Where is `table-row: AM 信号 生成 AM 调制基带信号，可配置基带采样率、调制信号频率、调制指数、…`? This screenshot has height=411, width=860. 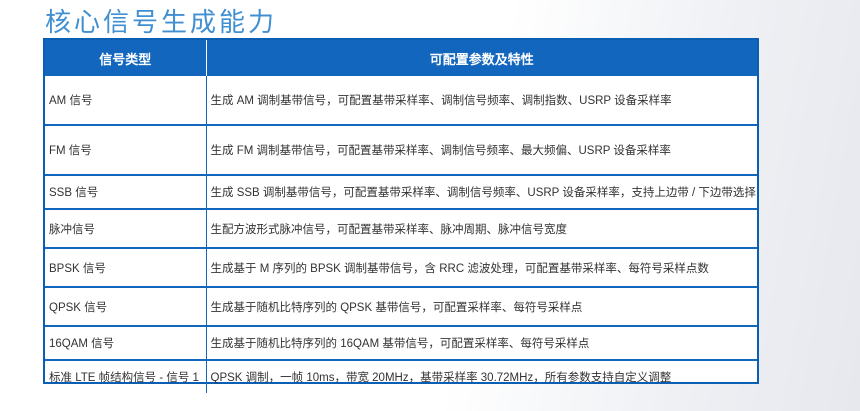
table-row: AM 信号 生成 AM 调制基带信号，可配置基带采样率、调制信号频率、调制指数、… is located at coordinates (401, 100).